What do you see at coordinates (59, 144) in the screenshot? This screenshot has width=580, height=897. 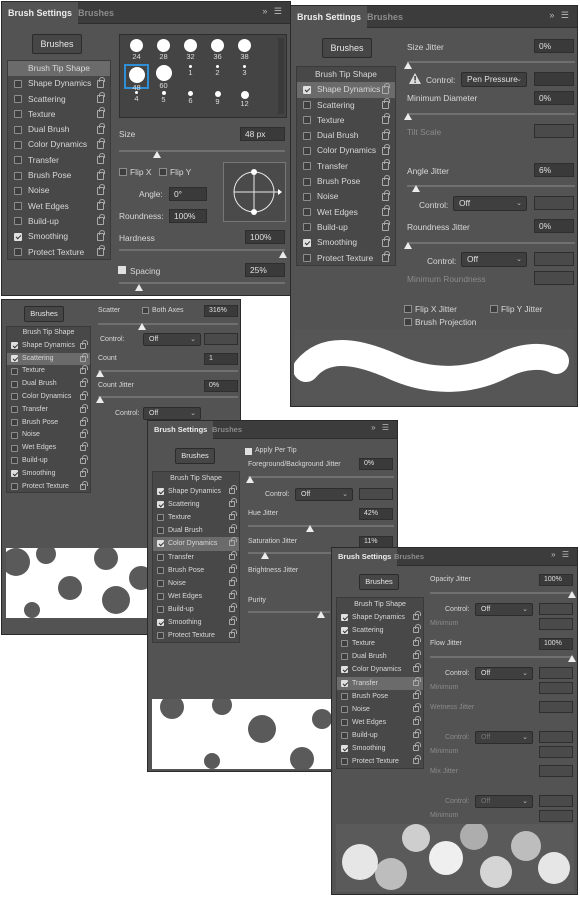 I see `sidebar-item-color-dynamics: Color Dynamics` at bounding box center [59, 144].